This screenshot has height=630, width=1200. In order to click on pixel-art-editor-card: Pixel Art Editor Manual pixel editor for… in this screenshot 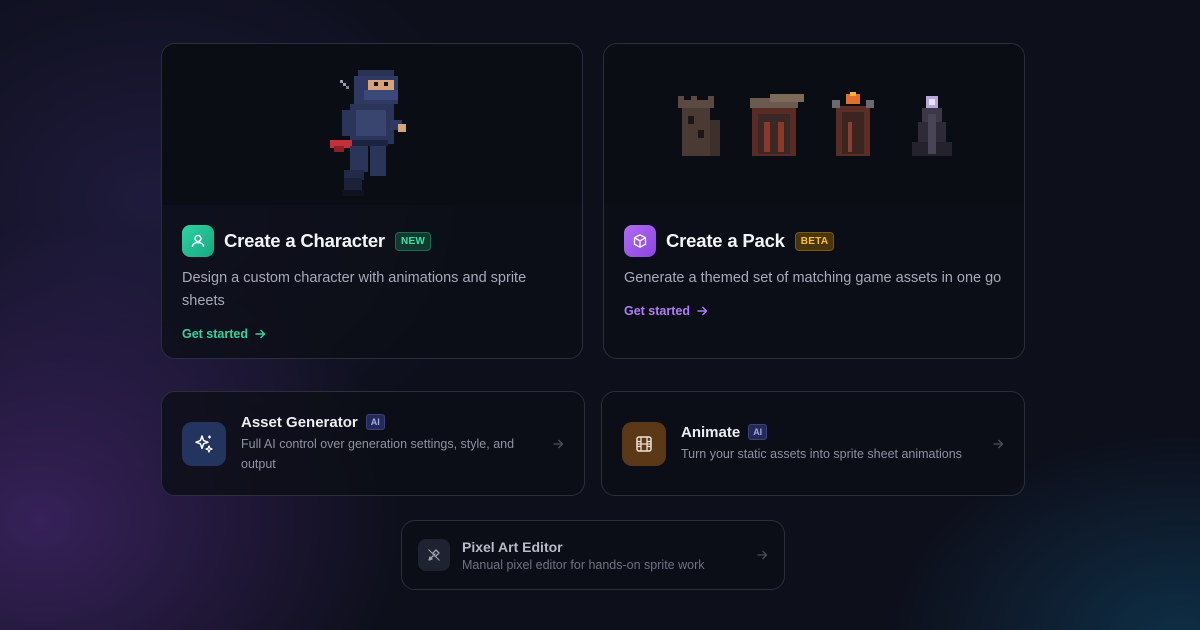, I will do `click(593, 555)`.